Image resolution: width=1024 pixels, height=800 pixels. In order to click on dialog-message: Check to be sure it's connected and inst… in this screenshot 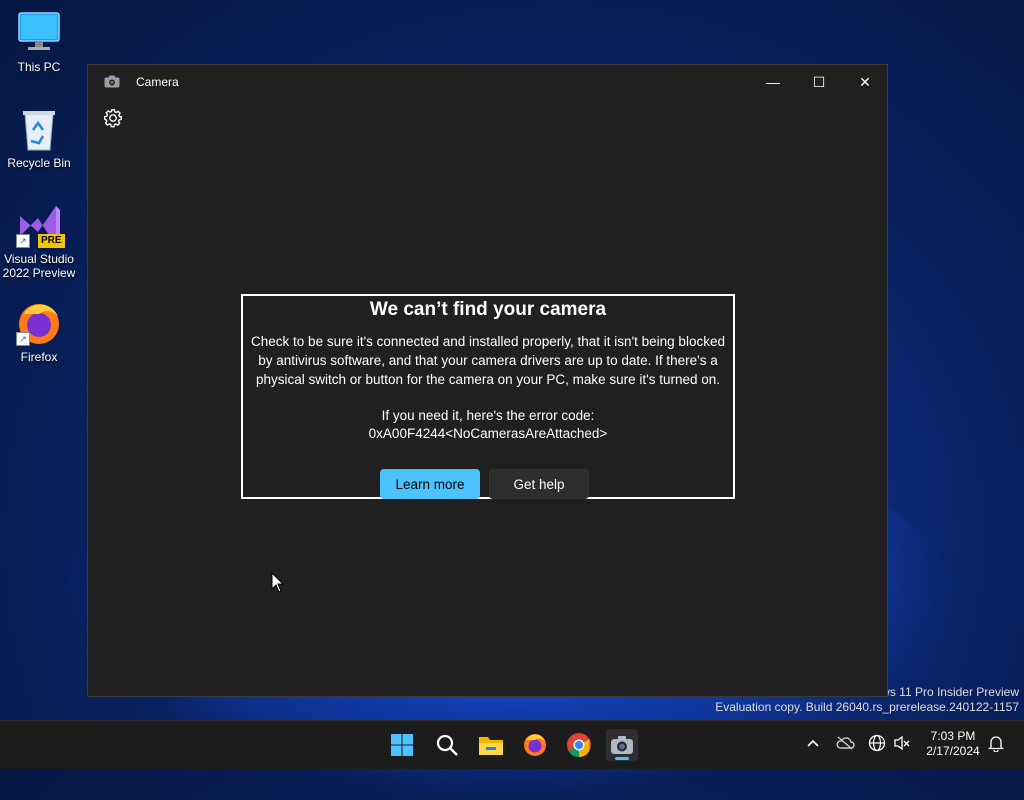, I will do `click(488, 360)`.